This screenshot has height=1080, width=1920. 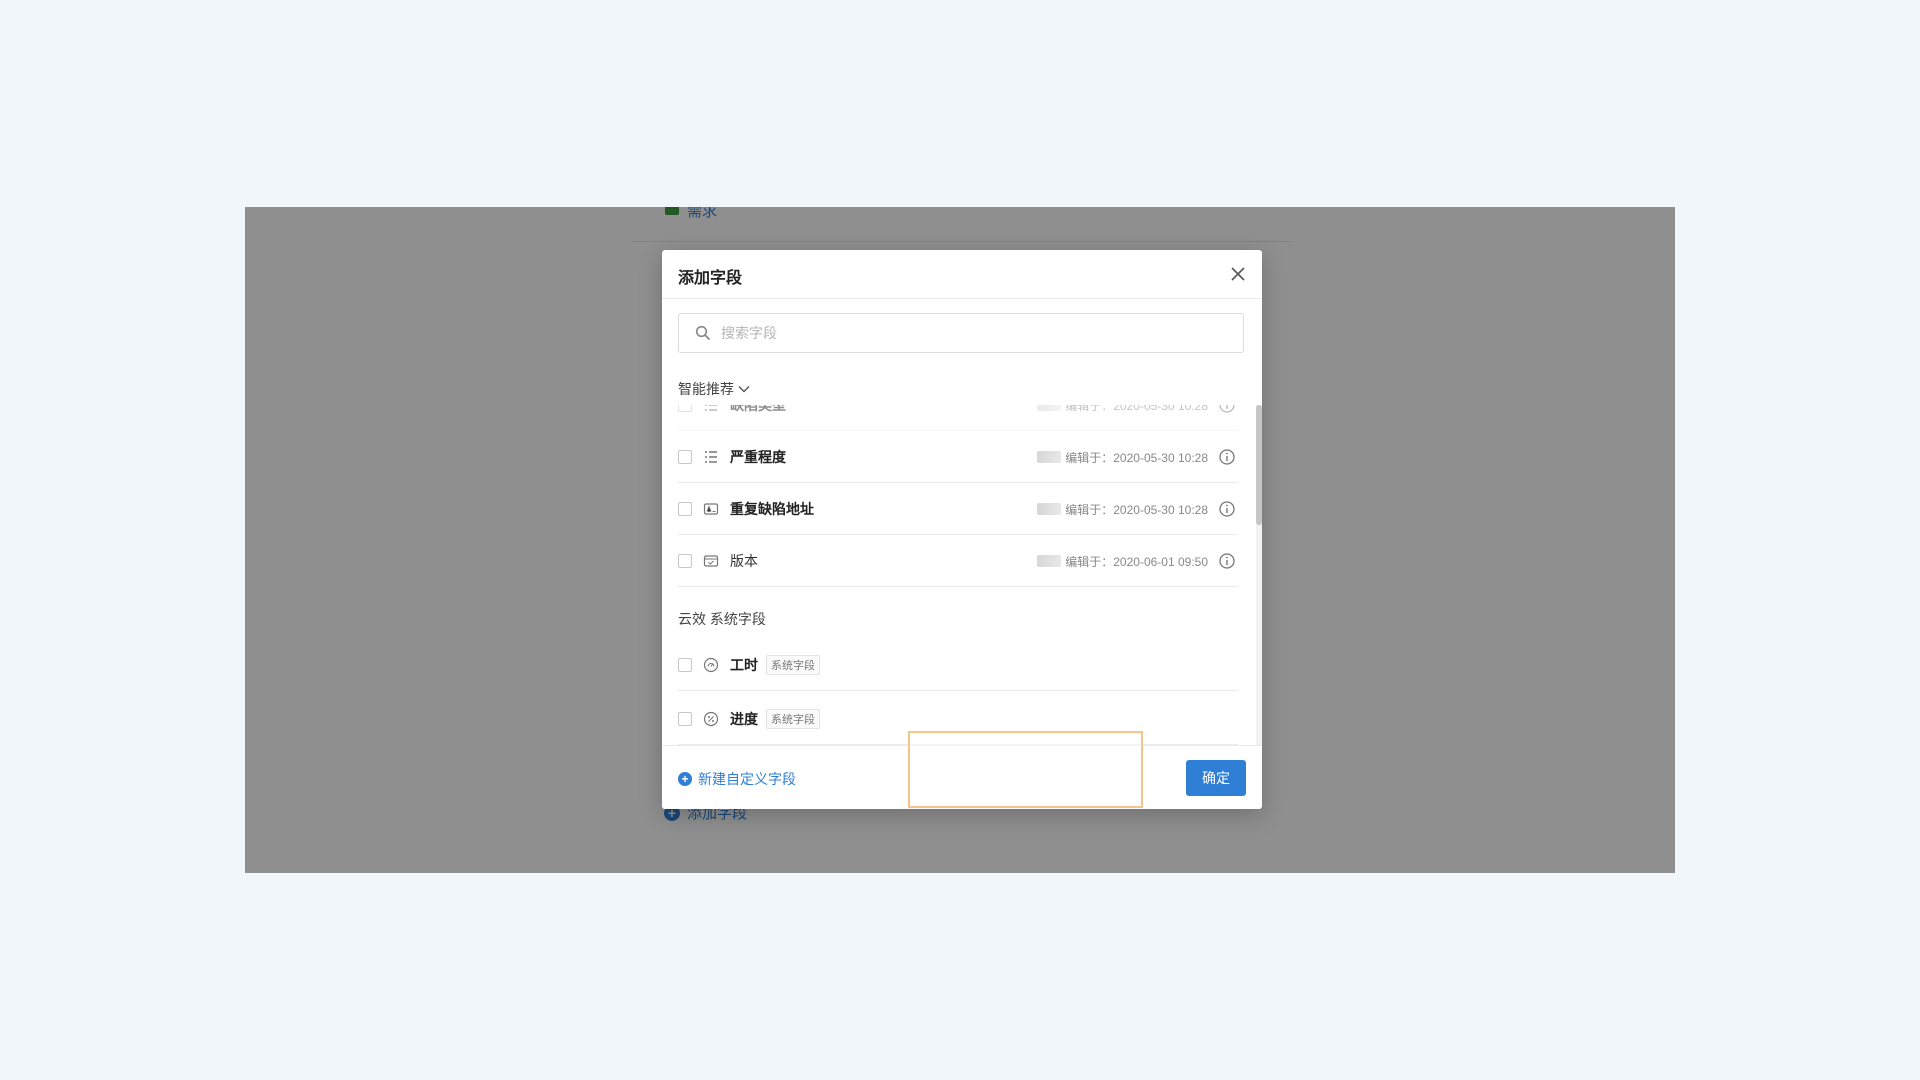 What do you see at coordinates (744, 664) in the screenshot?
I see `field-name: 工时` at bounding box center [744, 664].